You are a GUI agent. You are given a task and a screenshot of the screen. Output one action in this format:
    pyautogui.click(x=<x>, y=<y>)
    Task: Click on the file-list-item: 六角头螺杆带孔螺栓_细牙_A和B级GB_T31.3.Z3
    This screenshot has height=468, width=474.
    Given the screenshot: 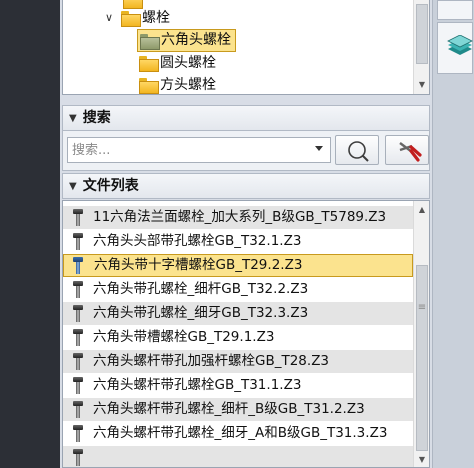 What is the action you would take?
    pyautogui.click(x=238, y=433)
    